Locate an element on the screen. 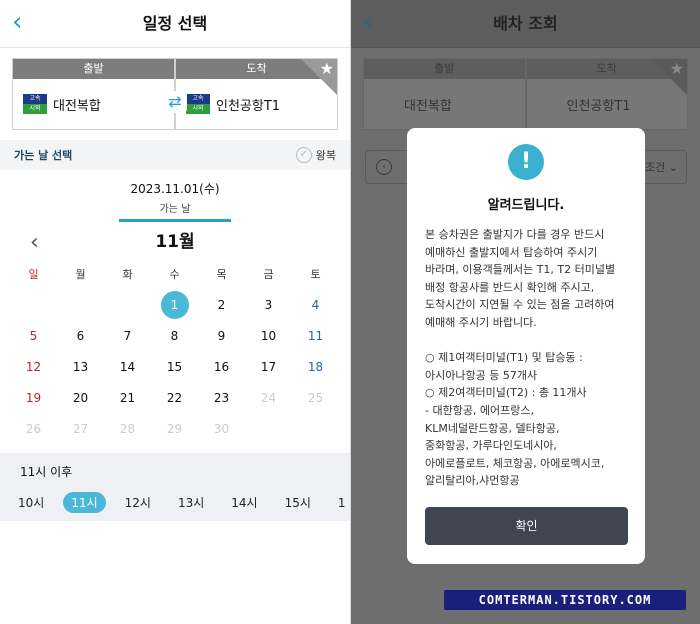 This screenshot has width=700, height=624. time-option: 14시 is located at coordinates (244, 502).